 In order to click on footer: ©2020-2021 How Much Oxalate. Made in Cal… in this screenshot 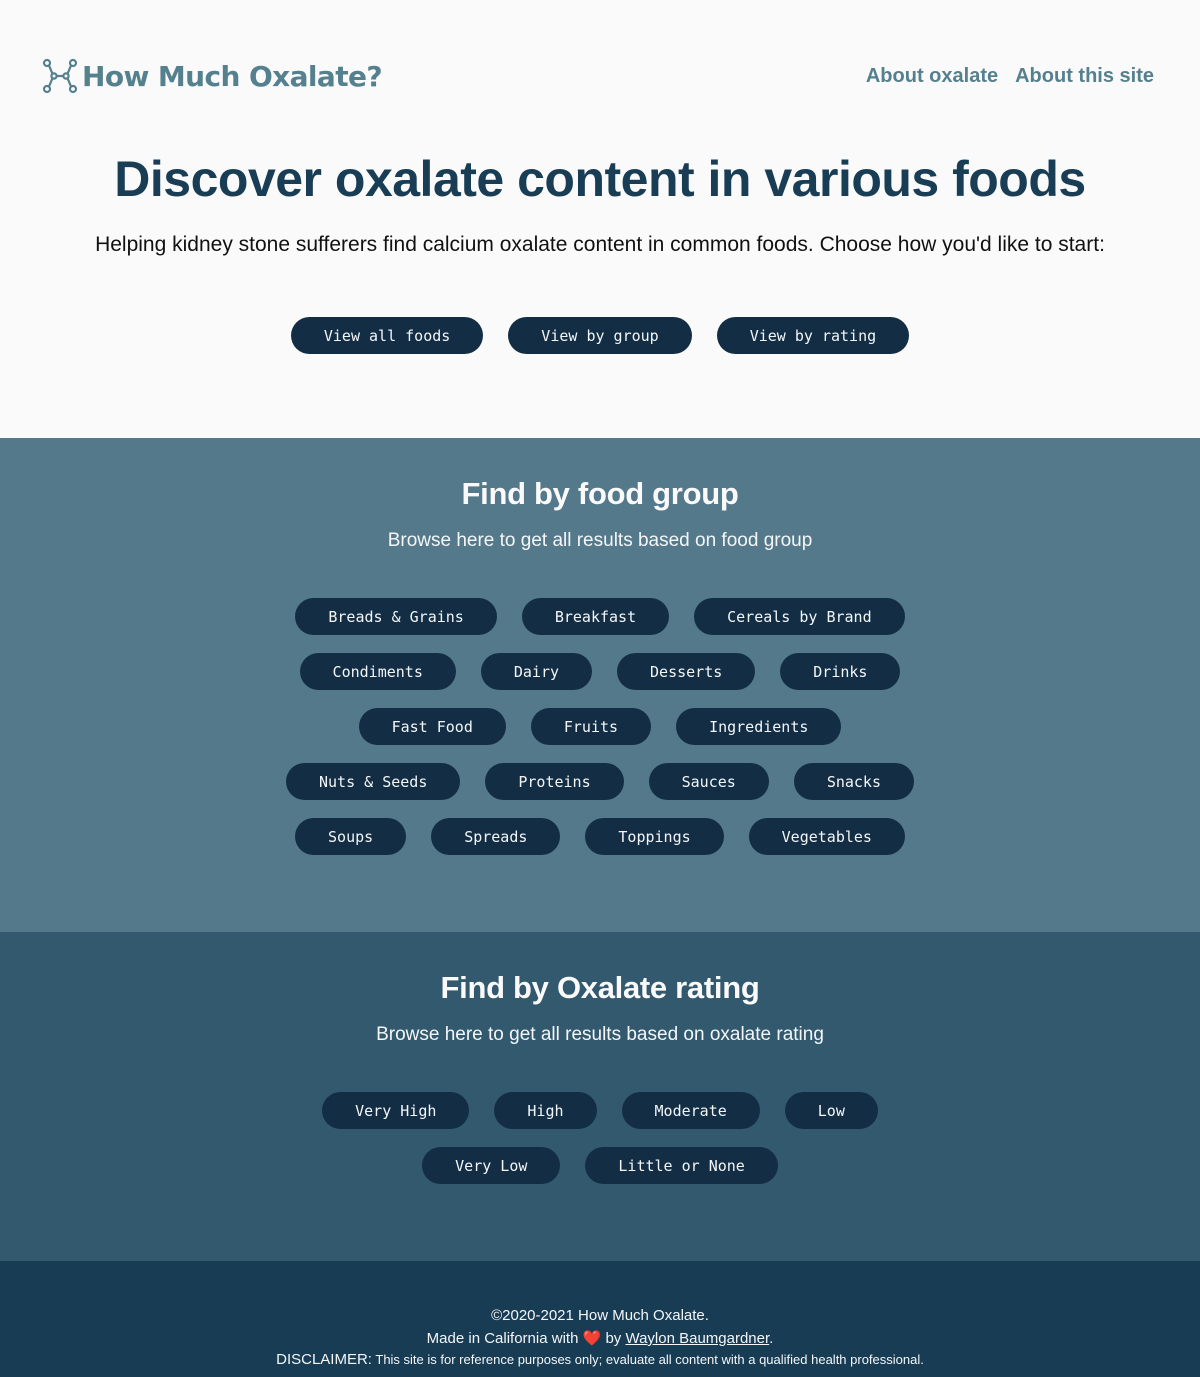, I will do `click(600, 1319)`.